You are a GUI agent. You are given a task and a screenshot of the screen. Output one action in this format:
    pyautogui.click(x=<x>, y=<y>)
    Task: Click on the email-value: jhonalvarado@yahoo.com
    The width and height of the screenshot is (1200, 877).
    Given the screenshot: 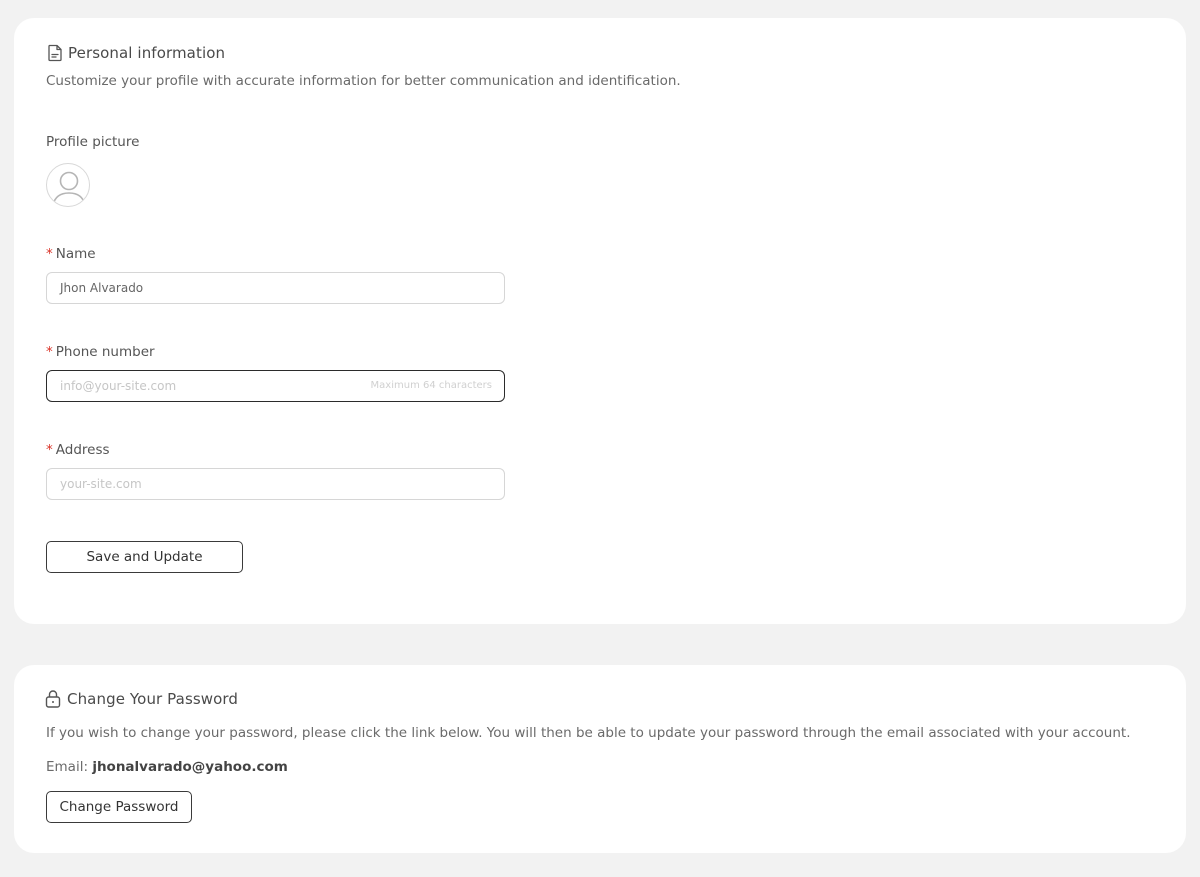 What is the action you would take?
    pyautogui.click(x=190, y=767)
    